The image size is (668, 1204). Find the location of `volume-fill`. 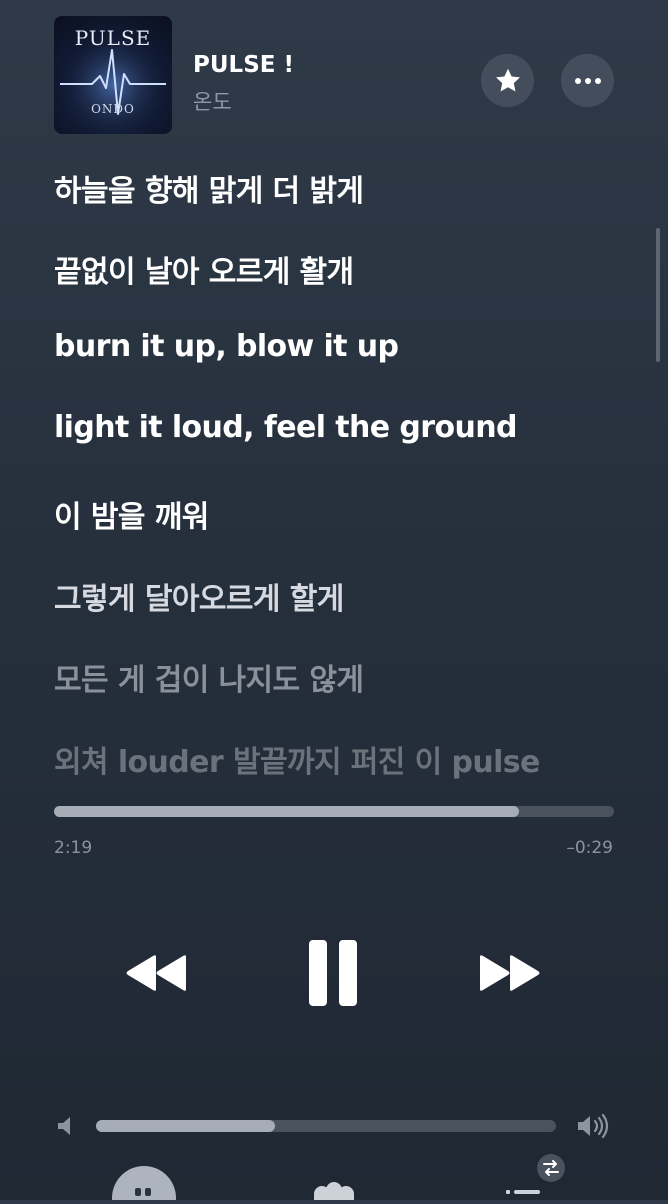

volume-fill is located at coordinates (186, 1126).